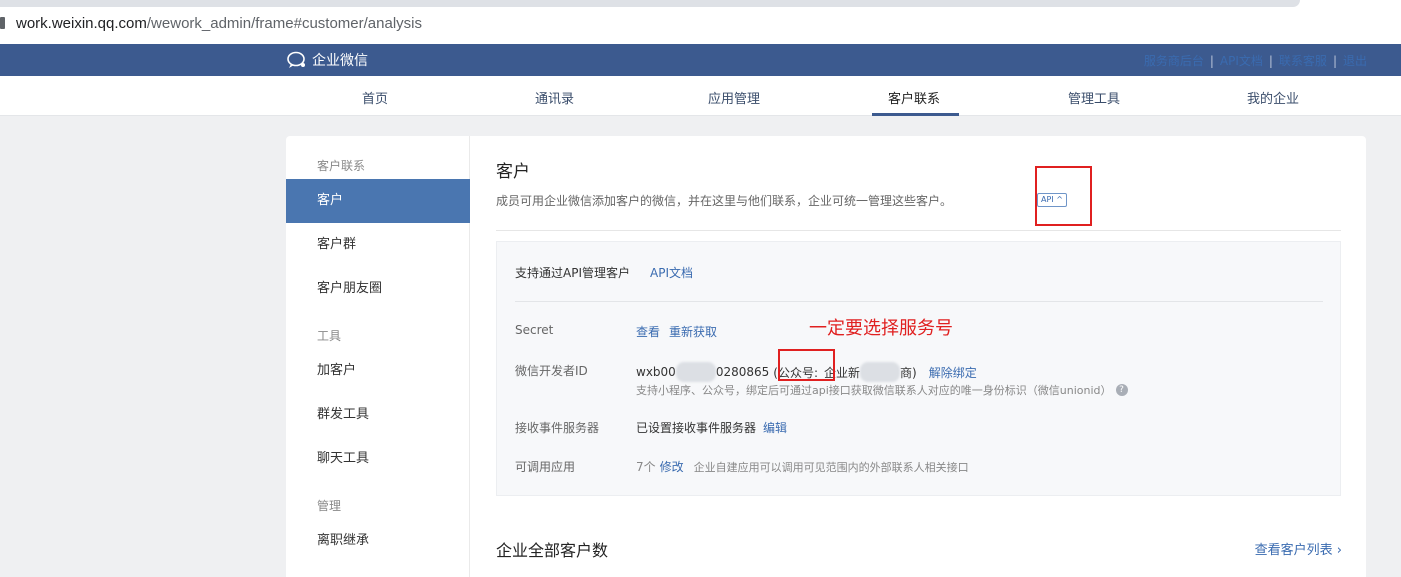  Describe the element at coordinates (734, 97) in the screenshot. I see `nav-app-management: 应用管理` at that location.